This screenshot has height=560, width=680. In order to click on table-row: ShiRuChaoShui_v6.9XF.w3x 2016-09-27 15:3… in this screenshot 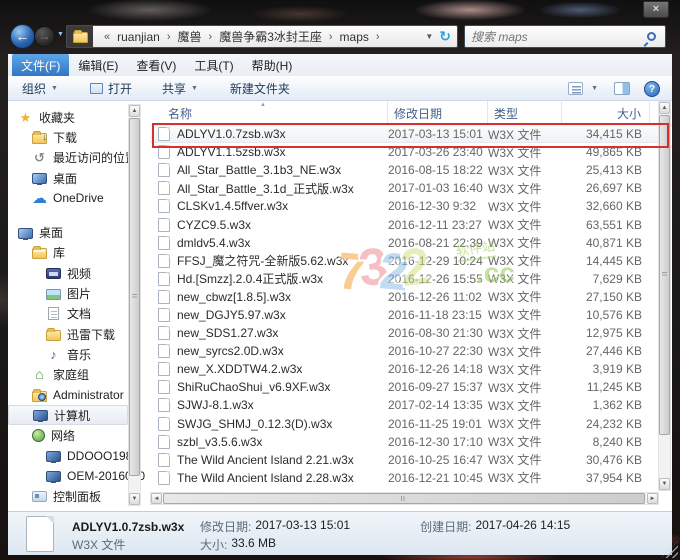, I will do `click(404, 387)`.